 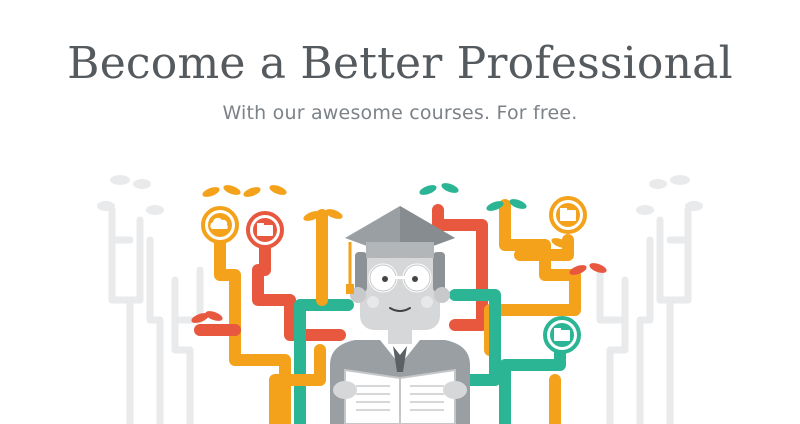 What do you see at coordinates (400, 315) in the screenshot?
I see `graduate-character` at bounding box center [400, 315].